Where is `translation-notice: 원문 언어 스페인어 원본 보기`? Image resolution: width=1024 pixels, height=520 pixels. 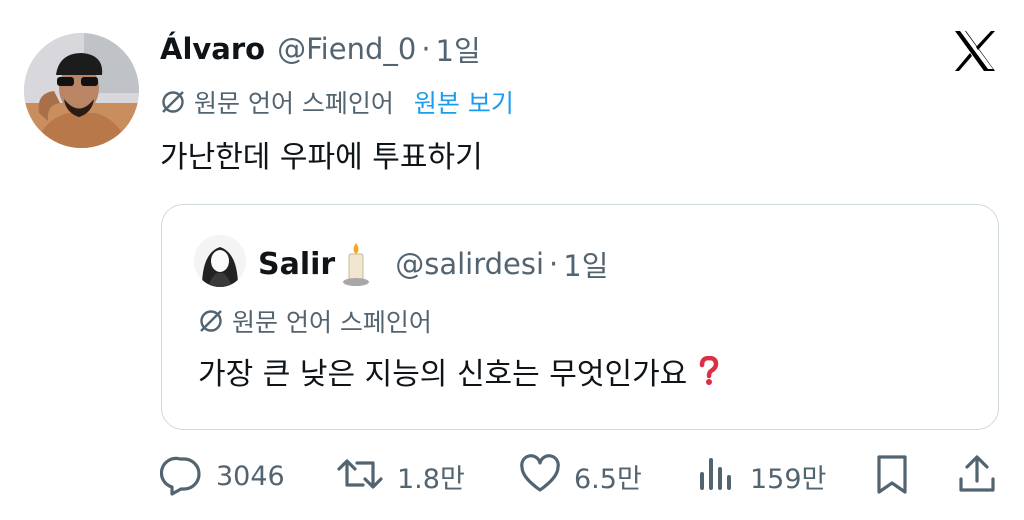
translation-notice: 원문 언어 스페인어 원본 보기 is located at coordinates (337, 102).